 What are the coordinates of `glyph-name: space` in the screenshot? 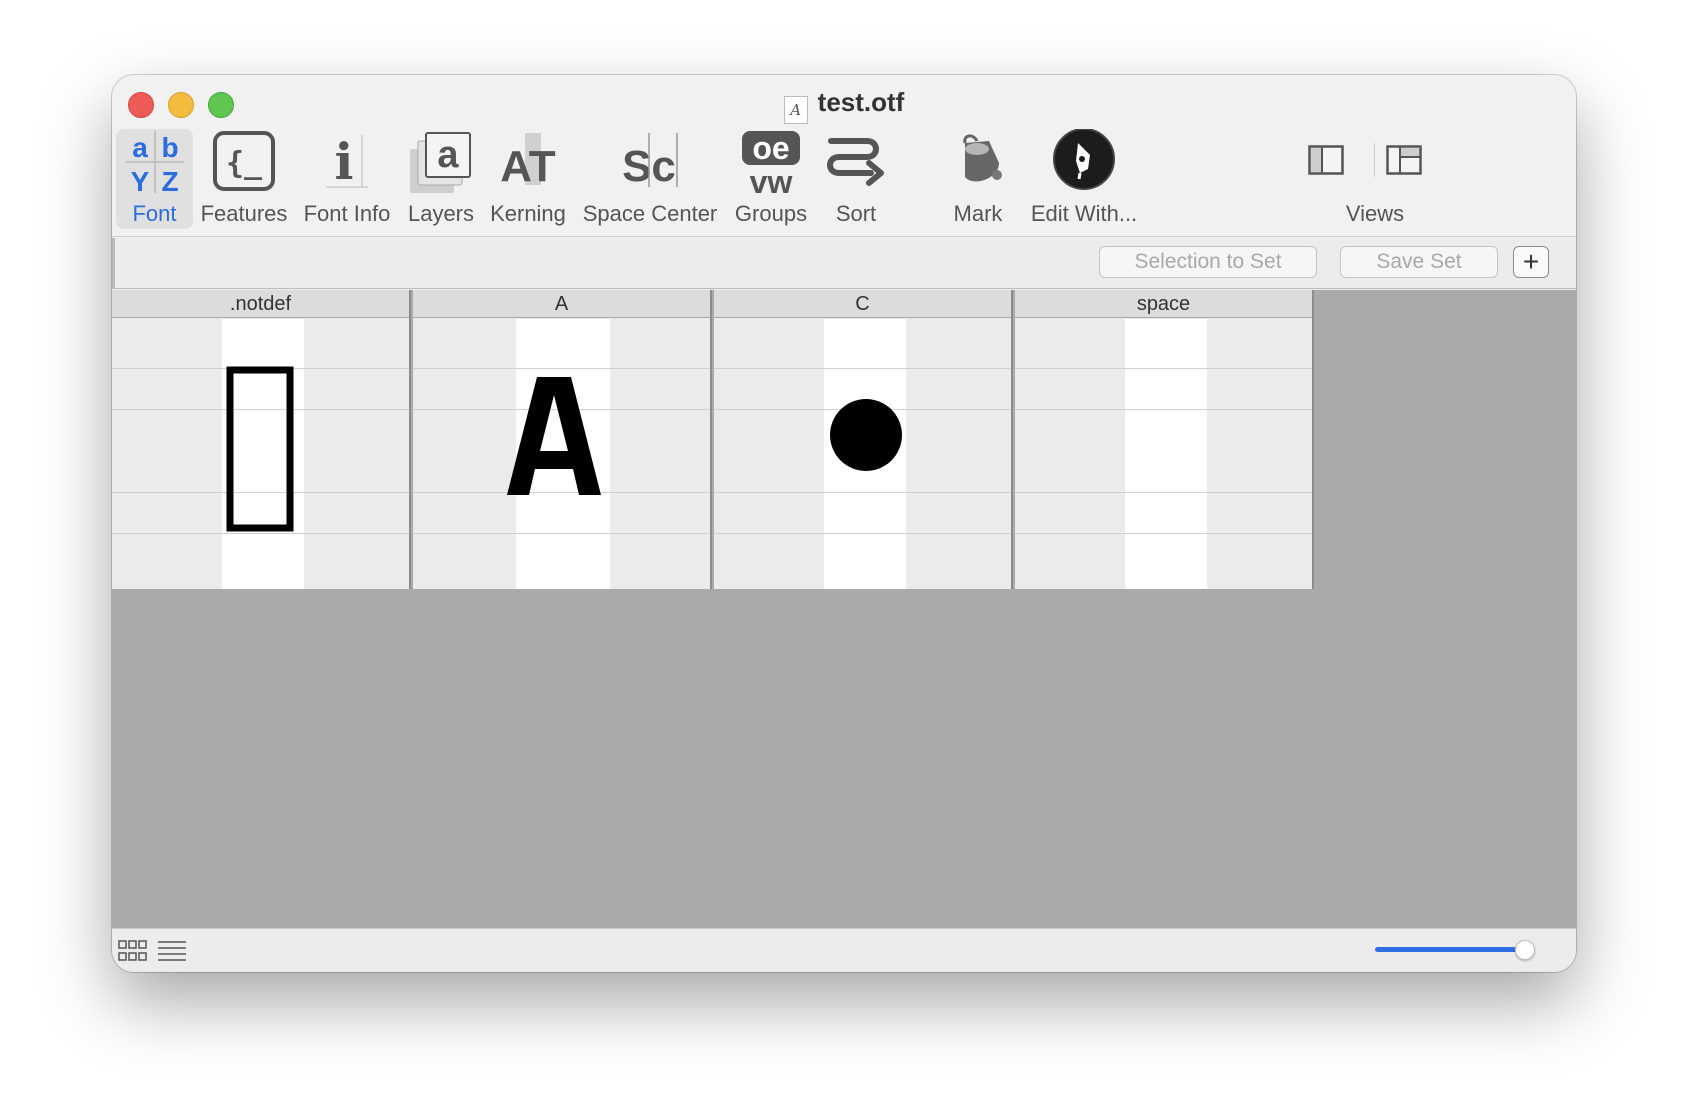 It's located at (1163, 304).